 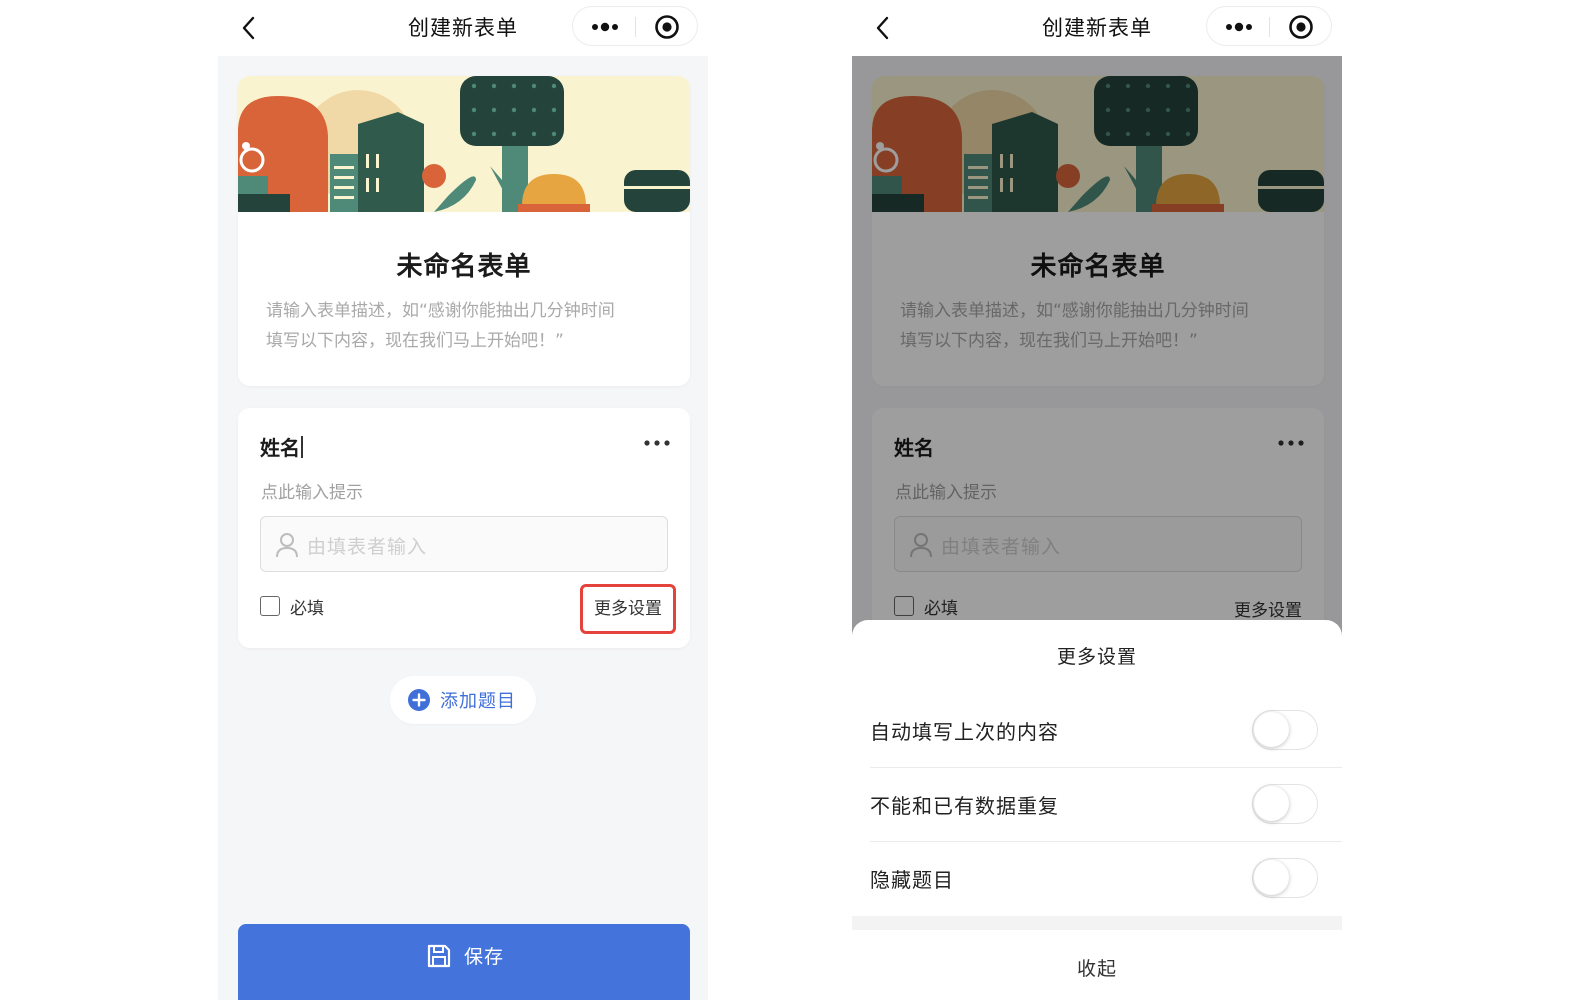 What do you see at coordinates (419, 700) in the screenshot?
I see `plus-circle-icon` at bounding box center [419, 700].